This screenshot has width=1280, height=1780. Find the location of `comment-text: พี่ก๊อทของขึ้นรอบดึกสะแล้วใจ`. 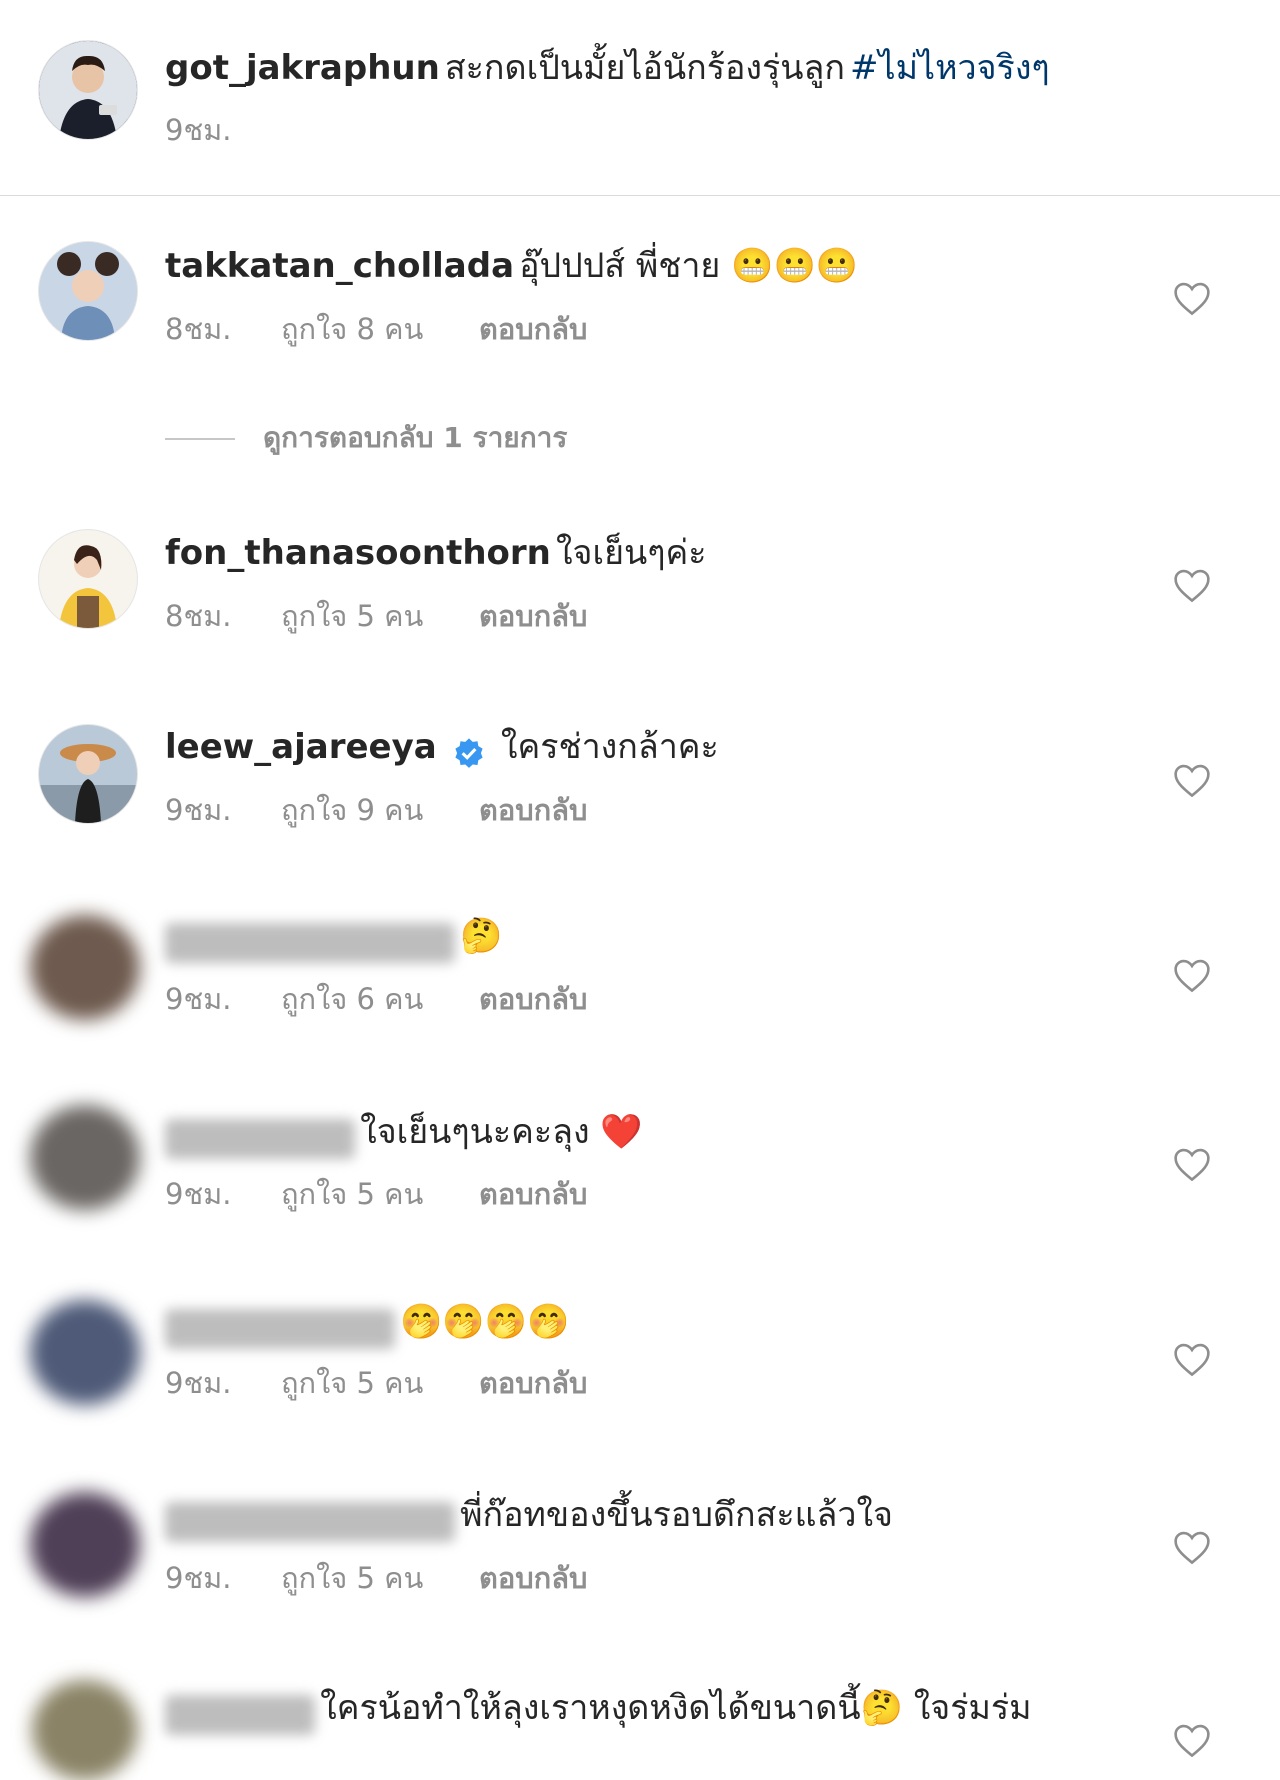

comment-text: พี่ก๊อทของขึ้นรอบดึกสะแล้วใจ is located at coordinates (676, 1515).